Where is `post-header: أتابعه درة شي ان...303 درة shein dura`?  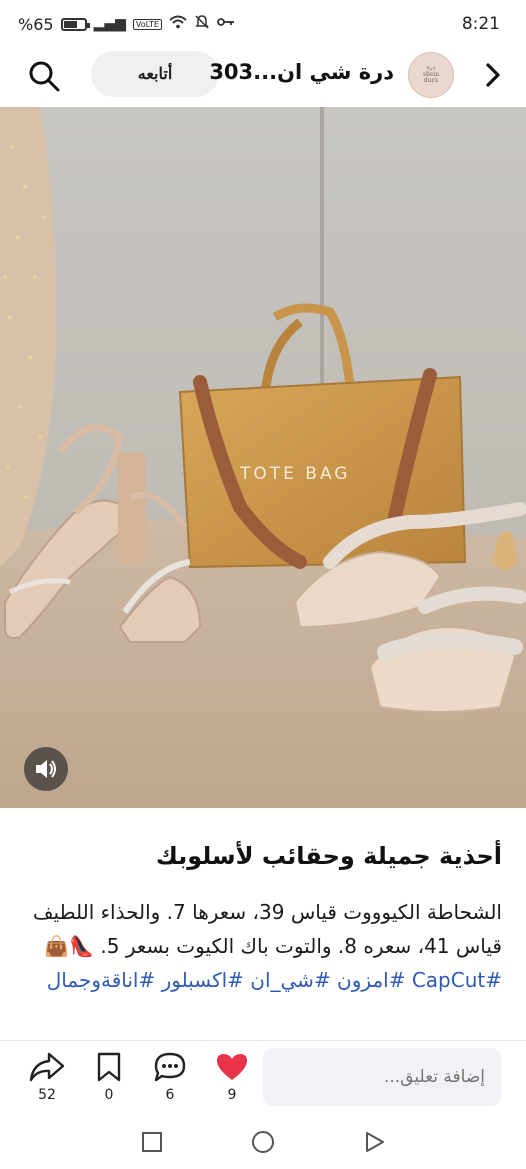
post-header: أتابعه درة شي ان...303 درة shein dura is located at coordinates (263, 76).